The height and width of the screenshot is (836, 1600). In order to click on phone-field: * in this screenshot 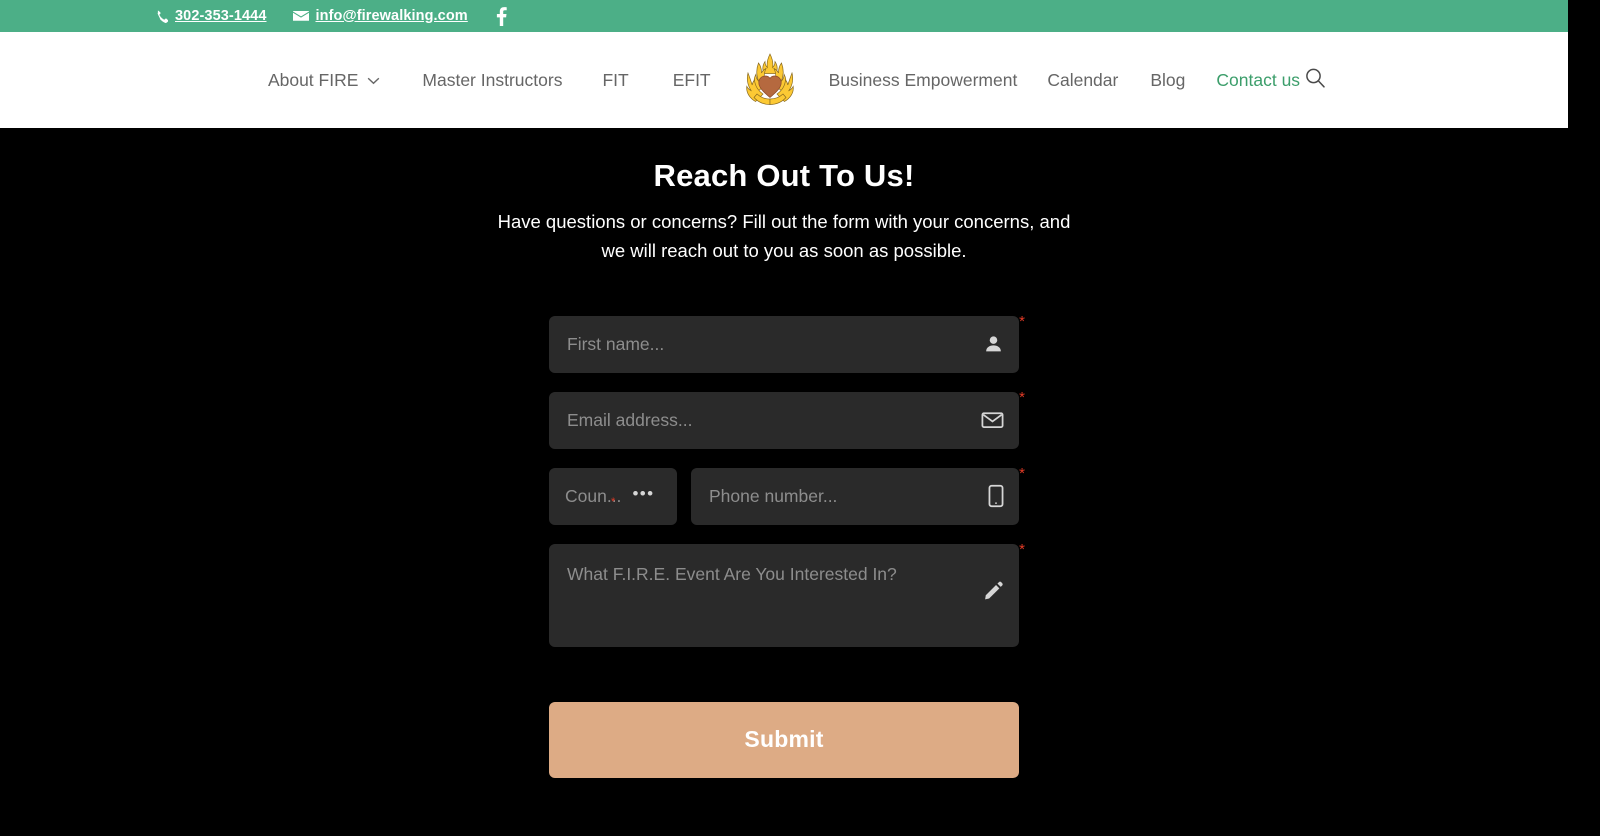, I will do `click(858, 495)`.